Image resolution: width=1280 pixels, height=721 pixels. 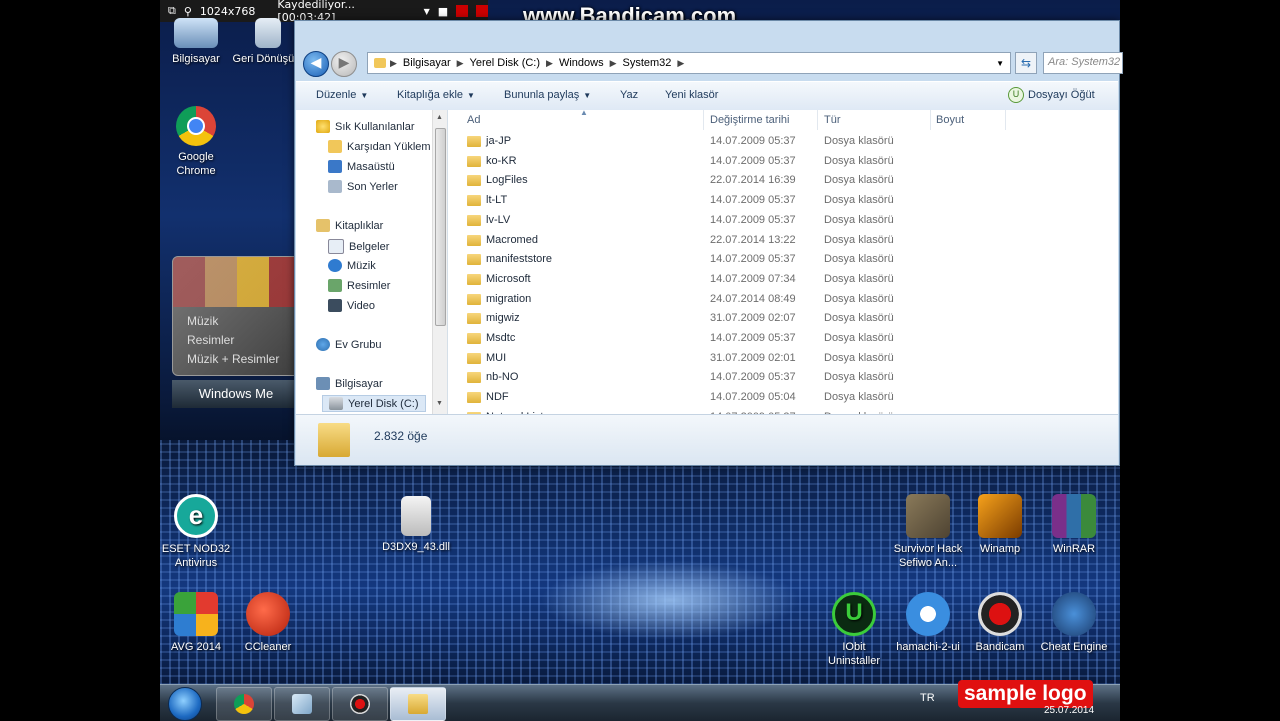 I want to click on search-icon: ⚲, so click(x=188, y=11).